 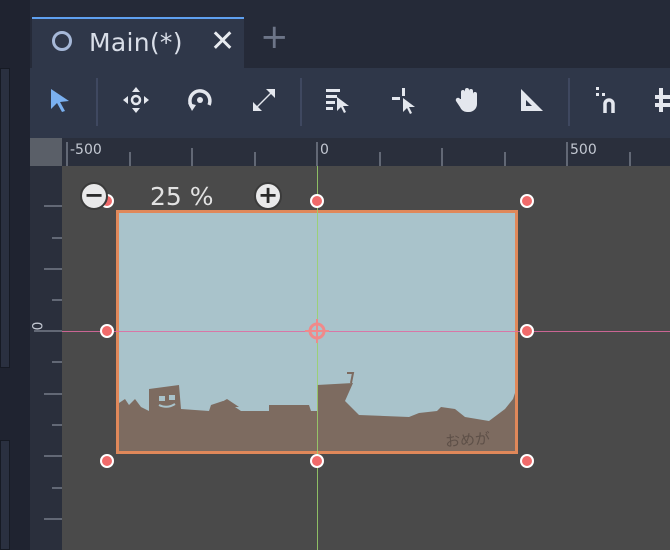 I want to click on scale-tool-button, so click(x=264, y=100).